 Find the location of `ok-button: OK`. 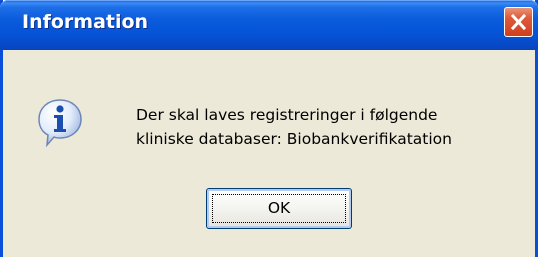

ok-button: OK is located at coordinates (279, 208).